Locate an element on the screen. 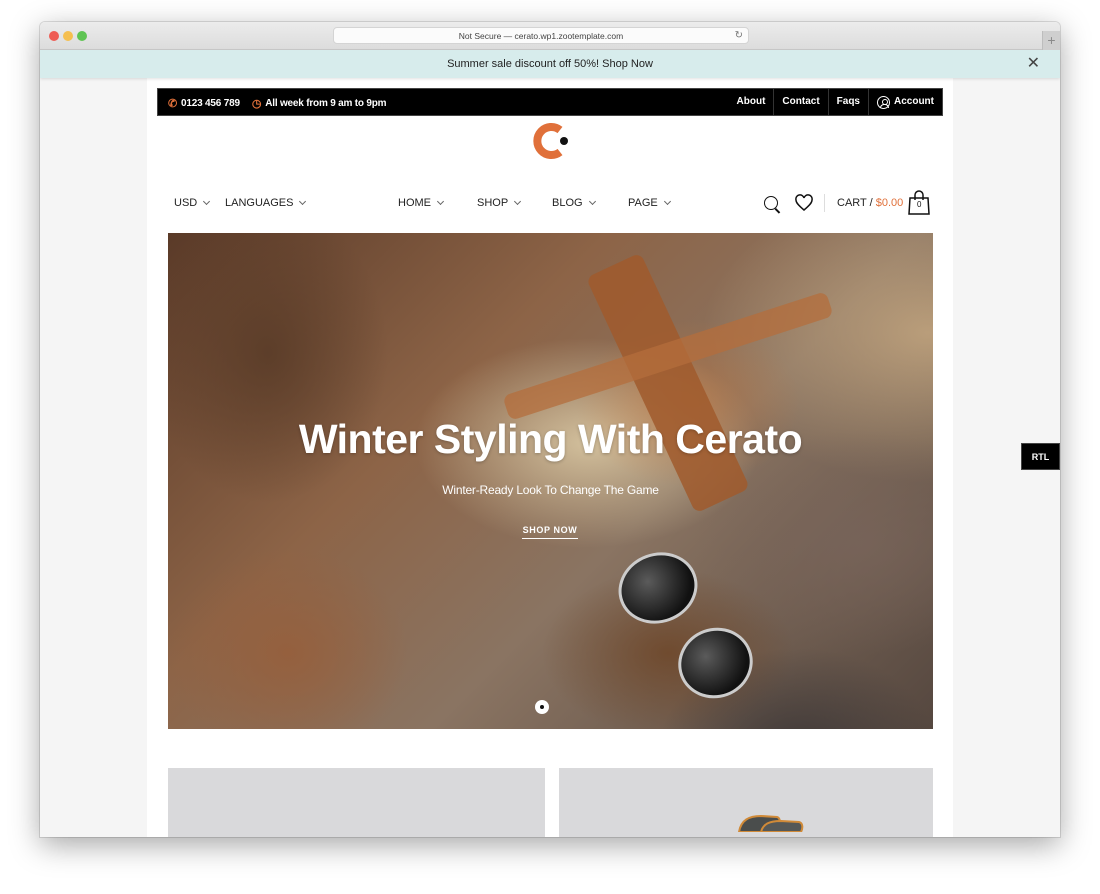 This screenshot has width=1100, height=894. currency-selector: USD is located at coordinates (192, 203).